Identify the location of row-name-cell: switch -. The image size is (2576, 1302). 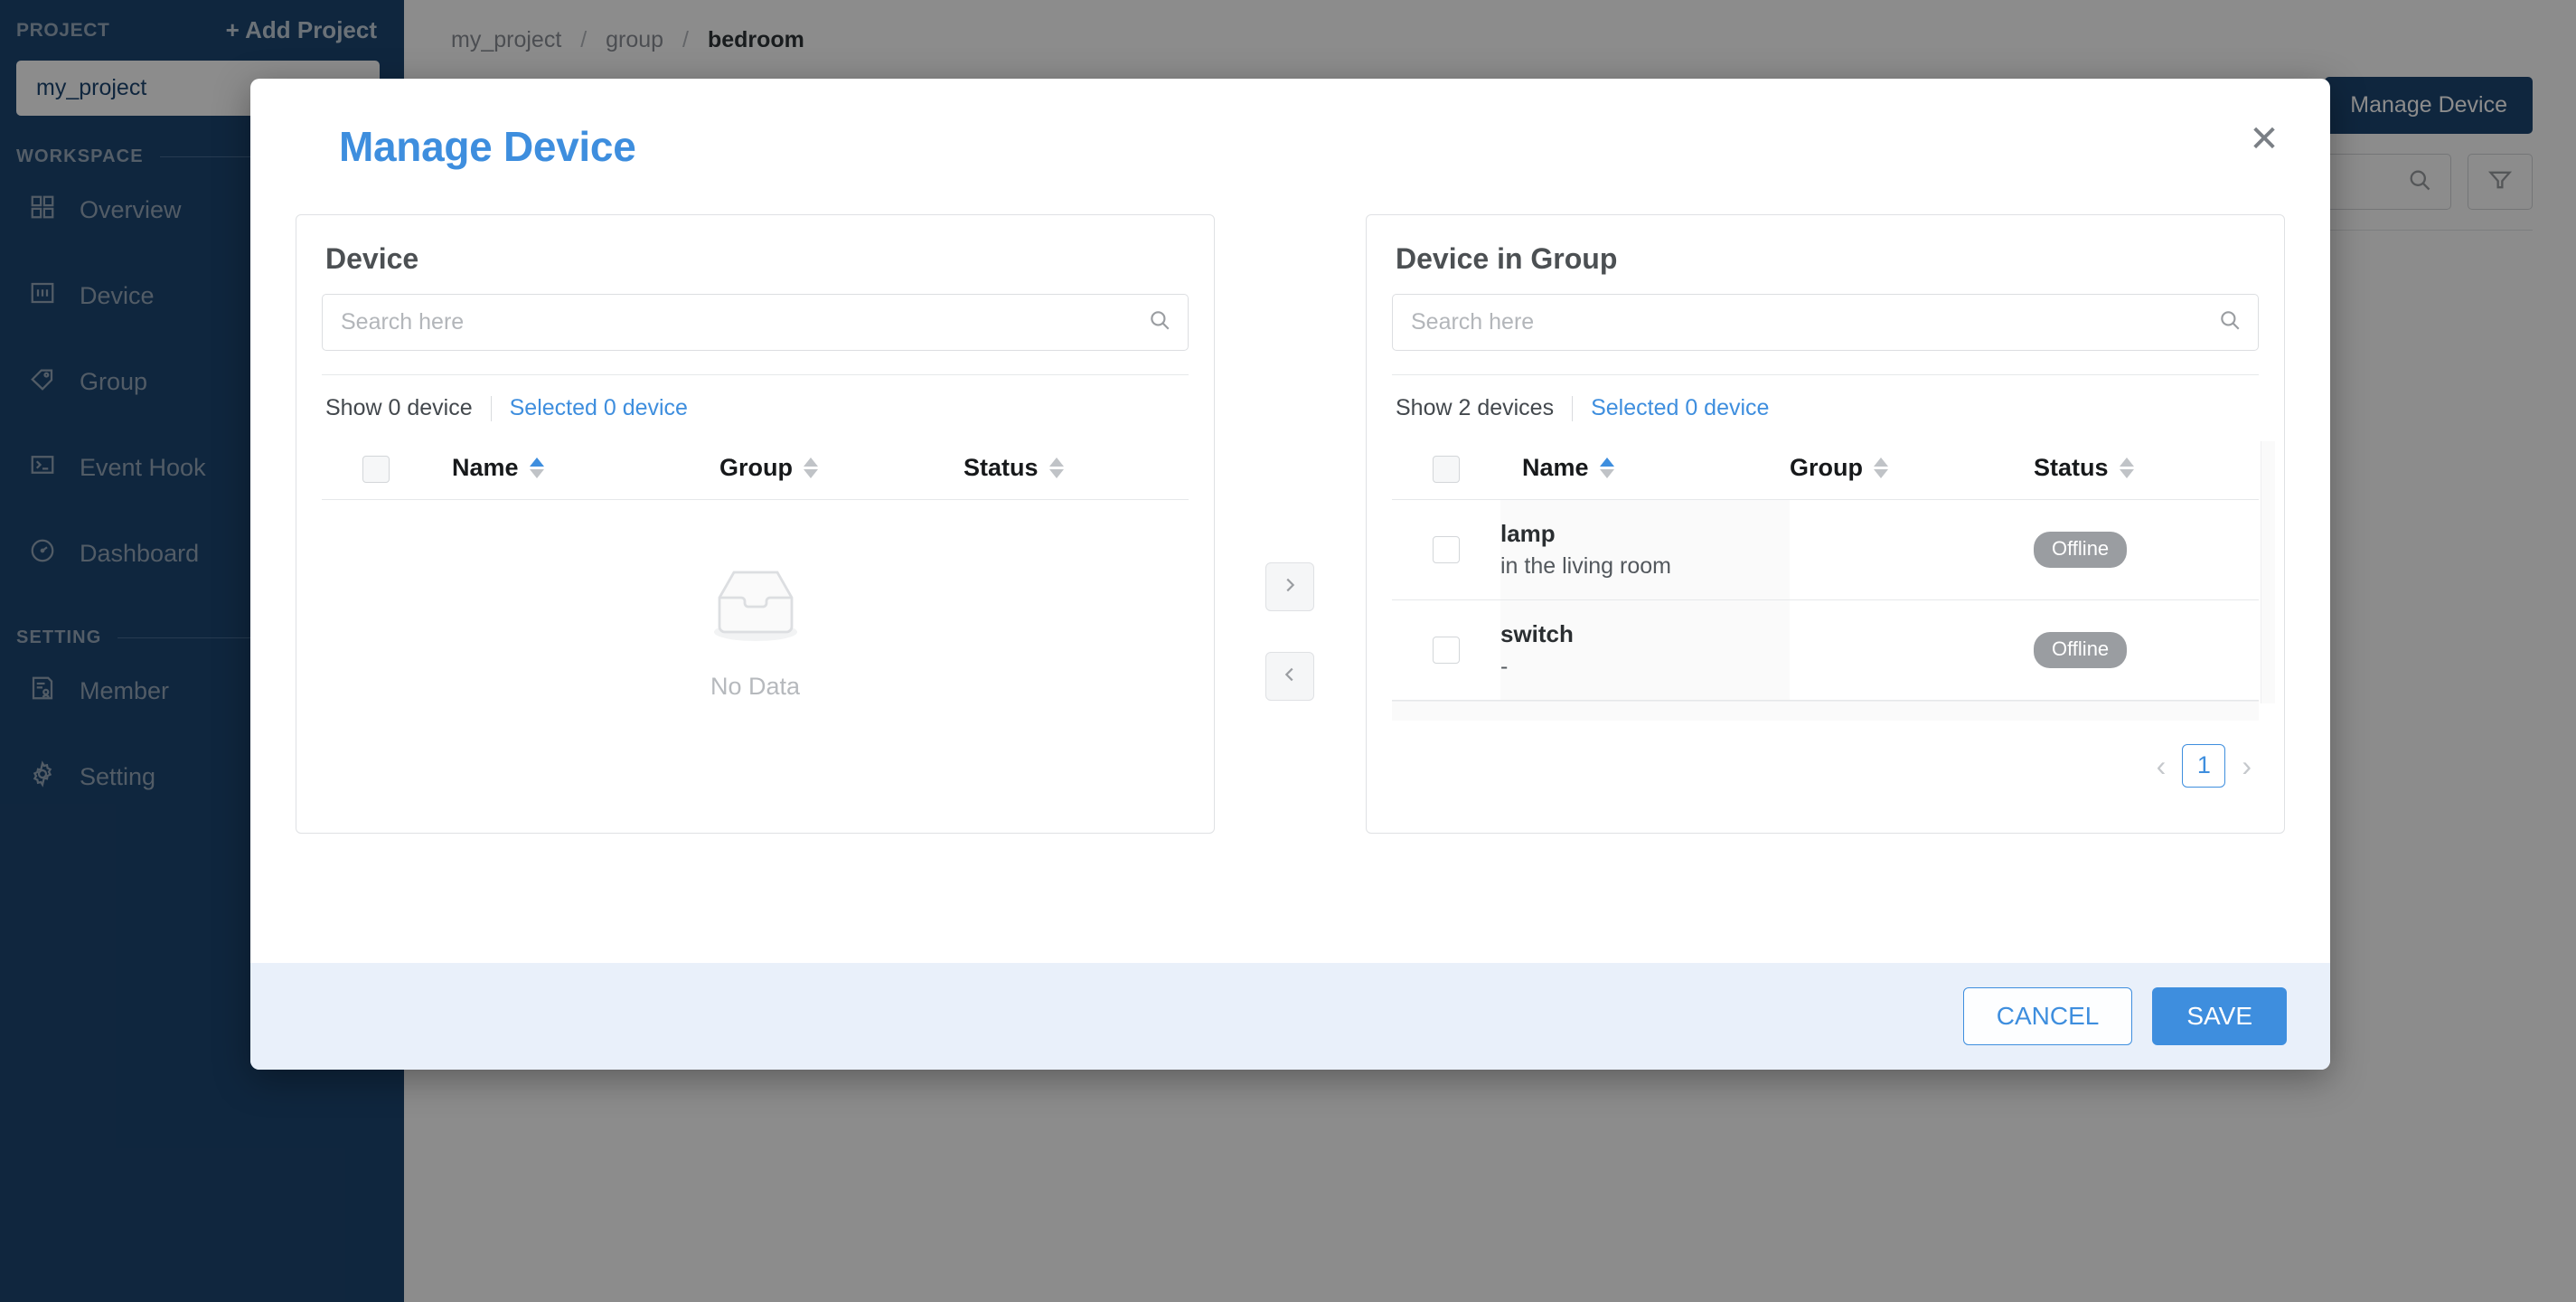
(1645, 650).